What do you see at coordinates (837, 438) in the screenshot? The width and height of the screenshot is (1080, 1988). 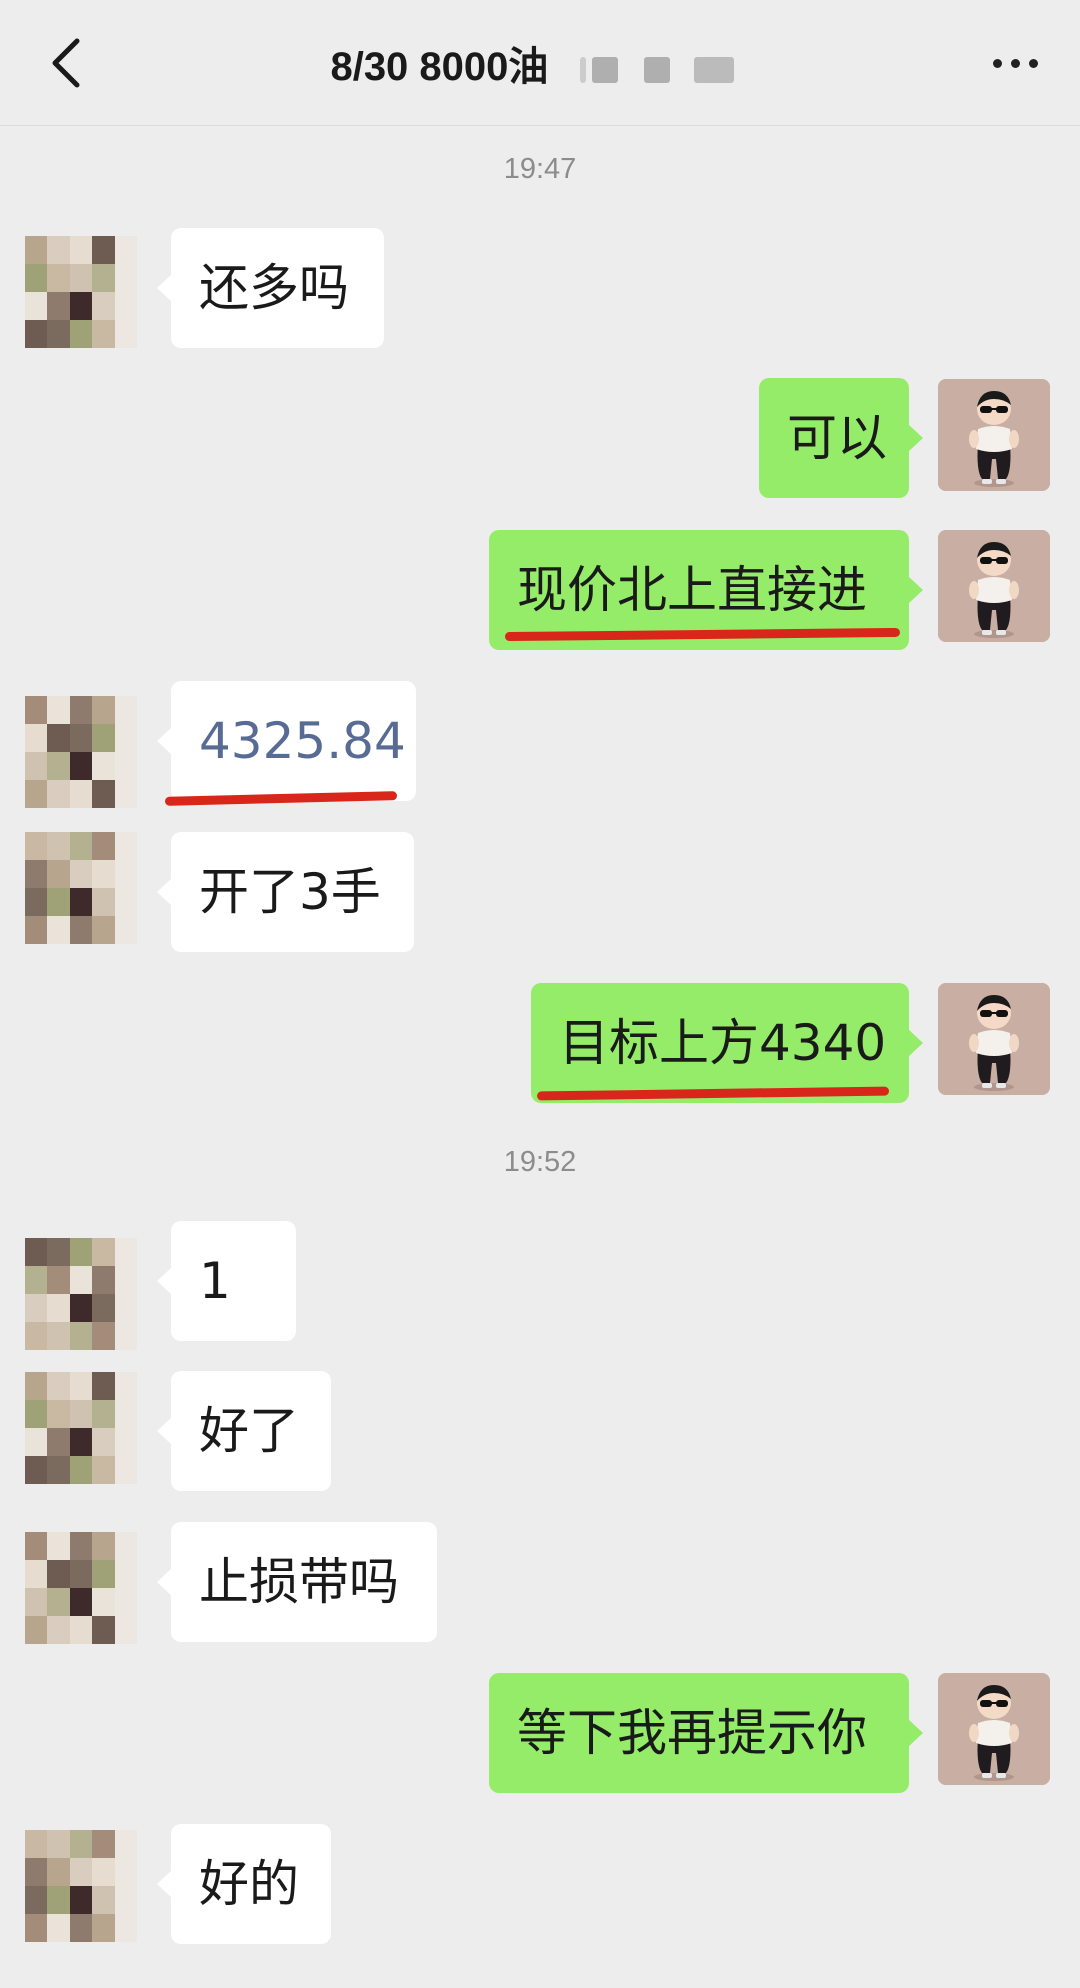 I see `message-text: 可以` at bounding box center [837, 438].